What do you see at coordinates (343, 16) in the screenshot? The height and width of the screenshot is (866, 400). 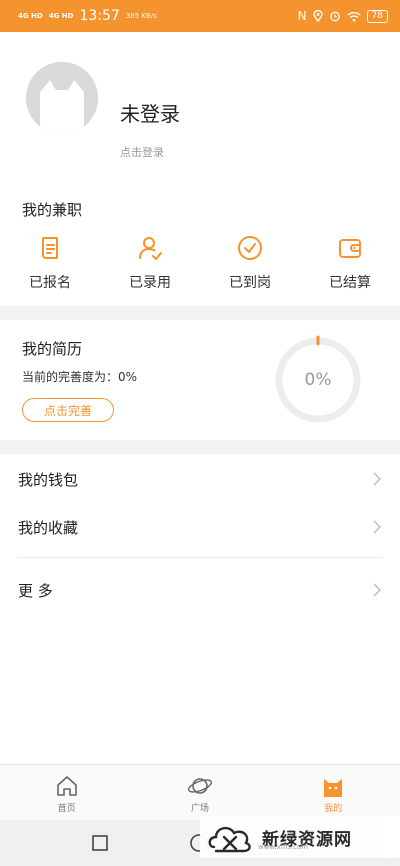 I see `status-right: N 78` at bounding box center [343, 16].